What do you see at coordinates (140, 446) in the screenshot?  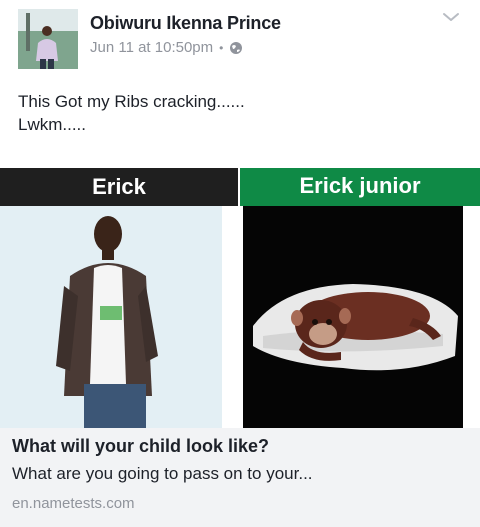 I see `link-title: What will your child look like?` at bounding box center [140, 446].